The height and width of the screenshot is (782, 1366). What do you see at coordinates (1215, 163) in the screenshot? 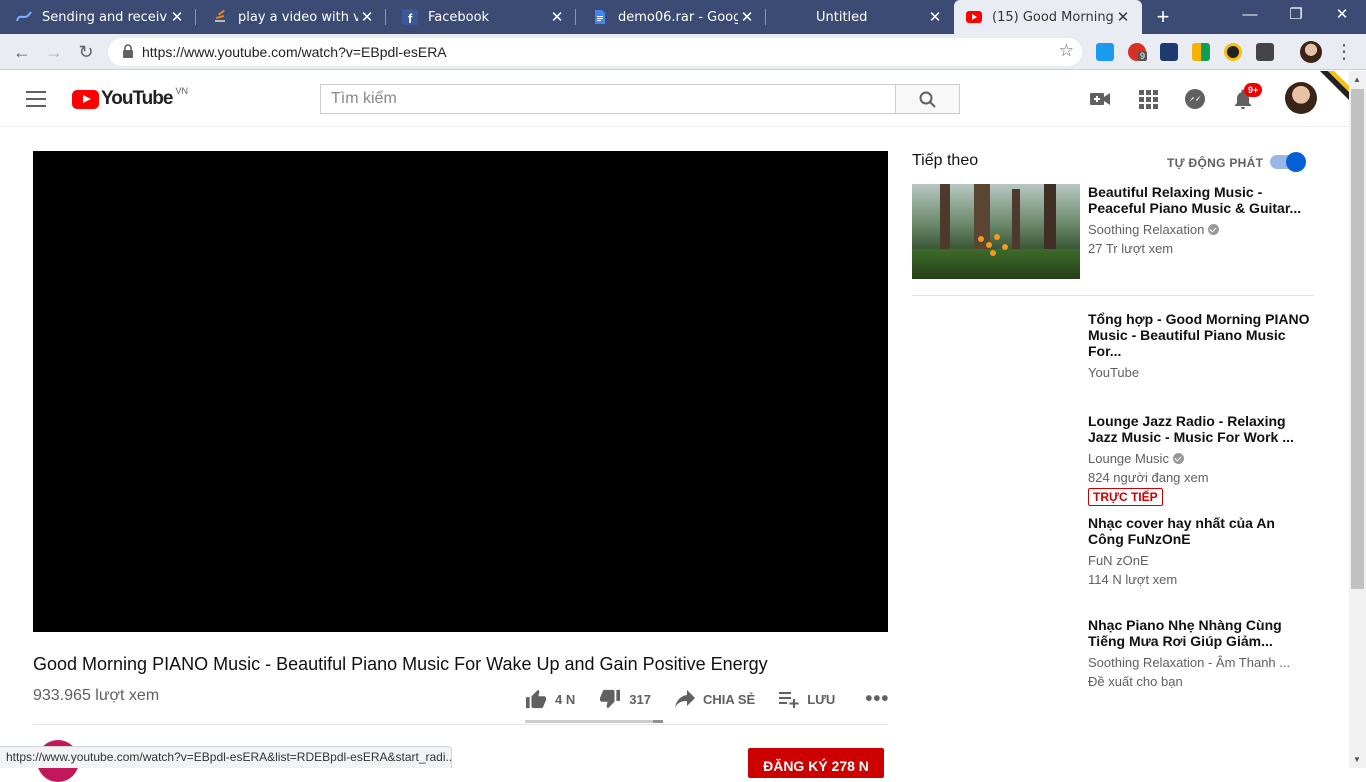
I see `autoplay-label: TỰ ĐỘNG PHÁT` at bounding box center [1215, 163].